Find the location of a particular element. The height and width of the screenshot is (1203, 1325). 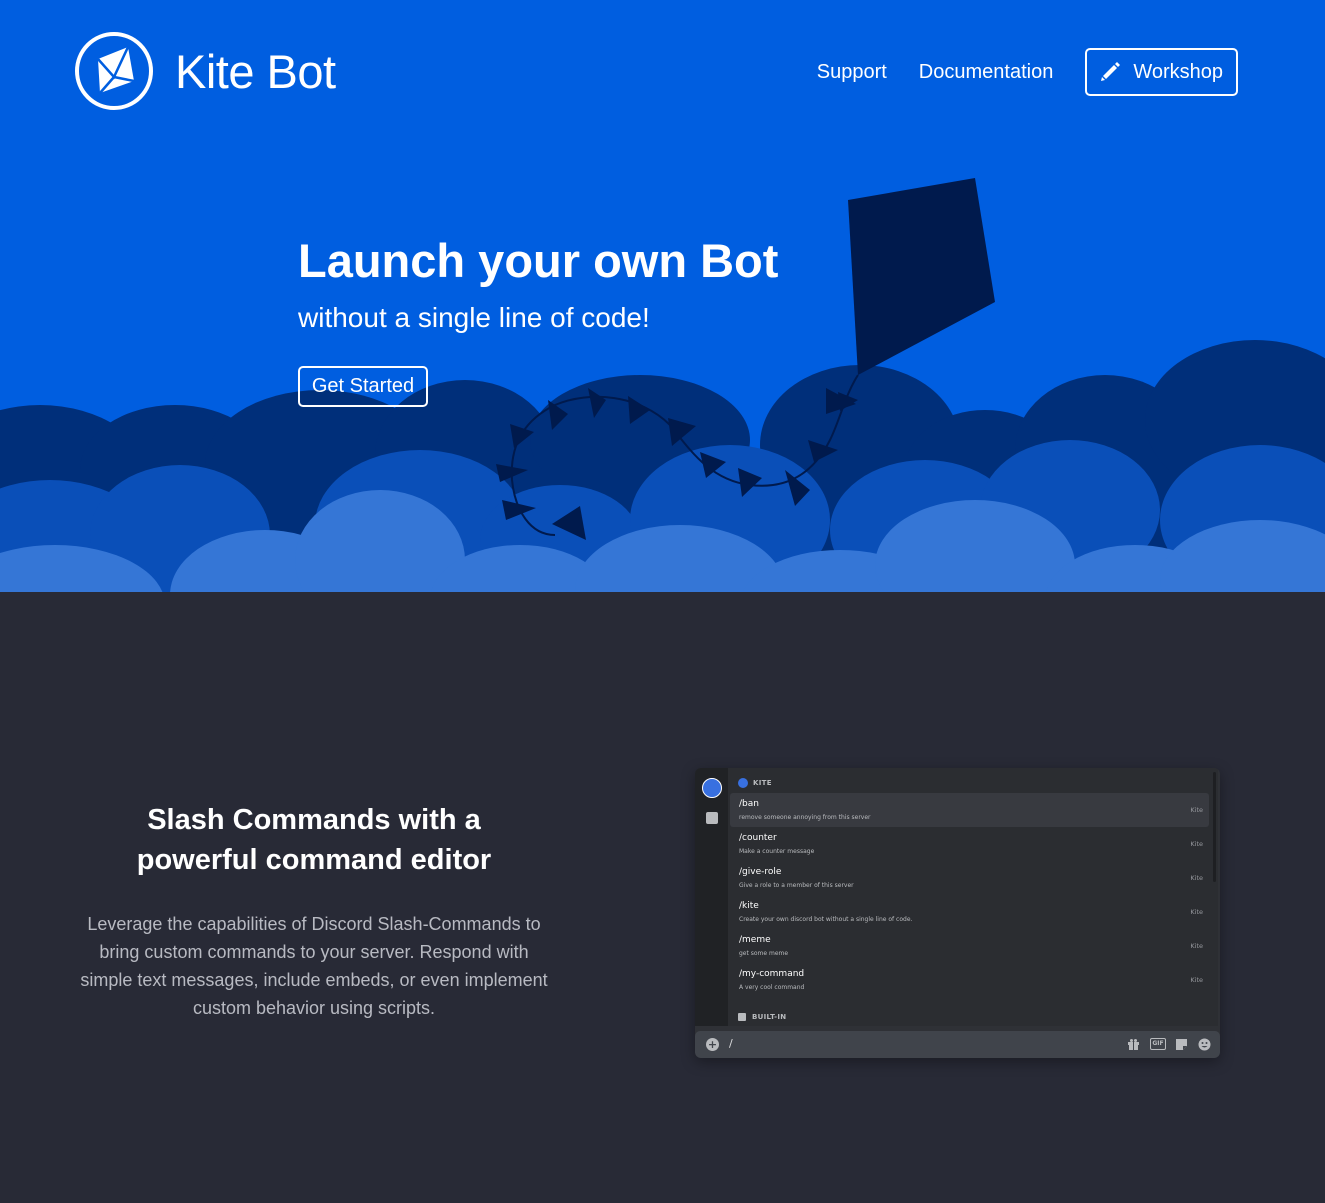

command-name: /give-role is located at coordinates (760, 872).